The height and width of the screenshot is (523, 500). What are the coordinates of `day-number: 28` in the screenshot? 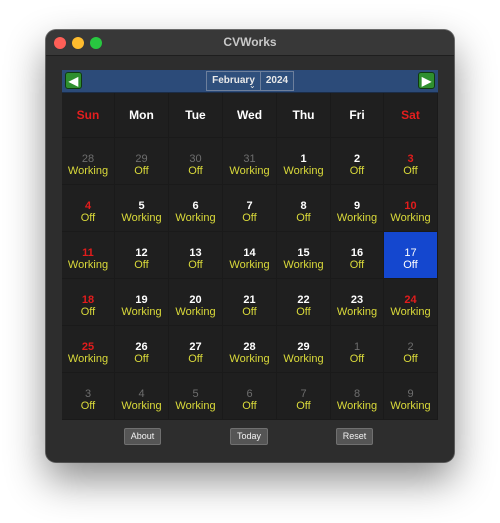 It's located at (249, 347).